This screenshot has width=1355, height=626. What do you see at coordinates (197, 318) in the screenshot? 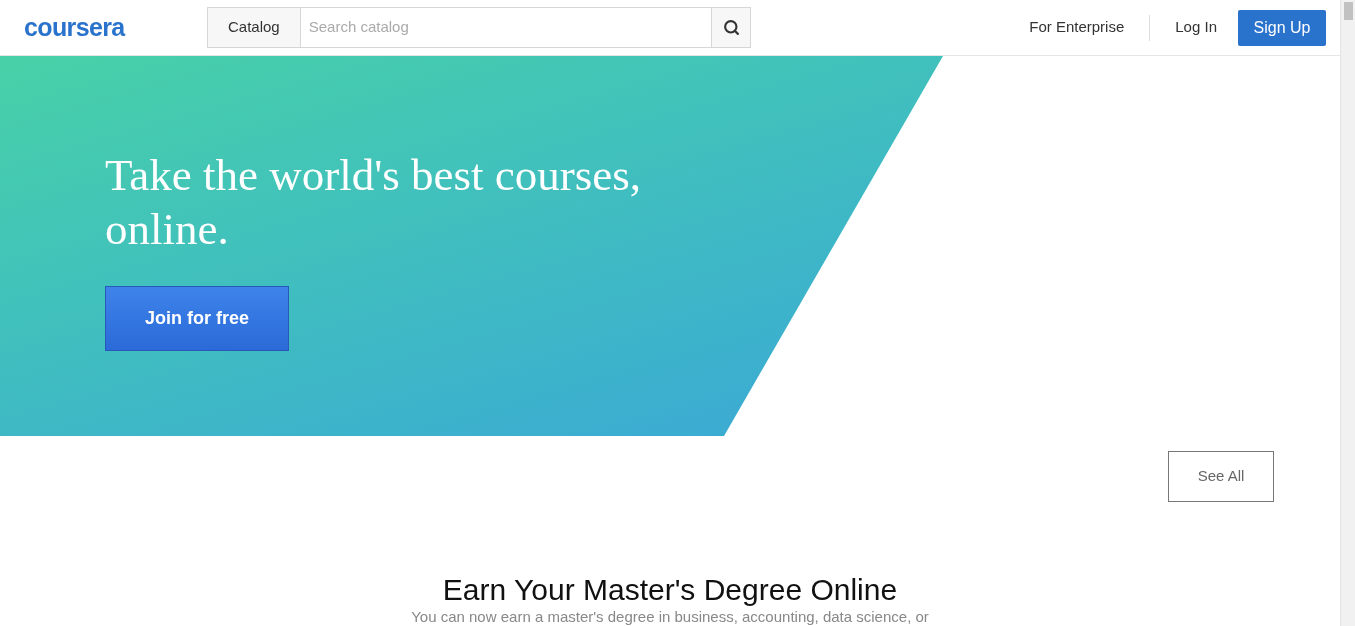
I see `join-button: Join for free` at bounding box center [197, 318].